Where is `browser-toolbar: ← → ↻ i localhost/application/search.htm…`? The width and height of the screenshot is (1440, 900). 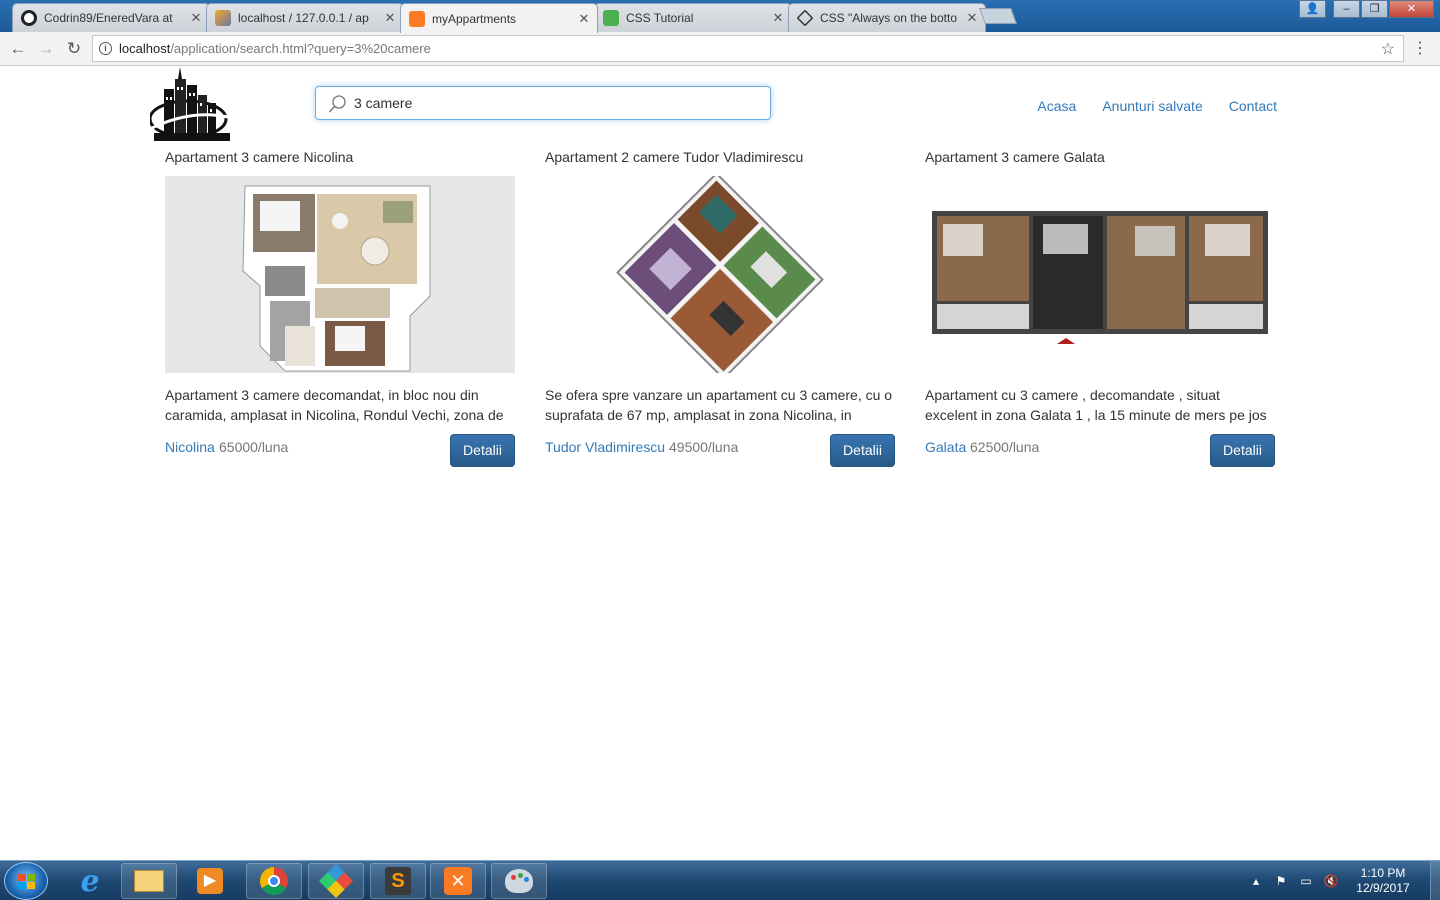 browser-toolbar: ← → ↻ i localhost/application/search.htm… is located at coordinates (720, 49).